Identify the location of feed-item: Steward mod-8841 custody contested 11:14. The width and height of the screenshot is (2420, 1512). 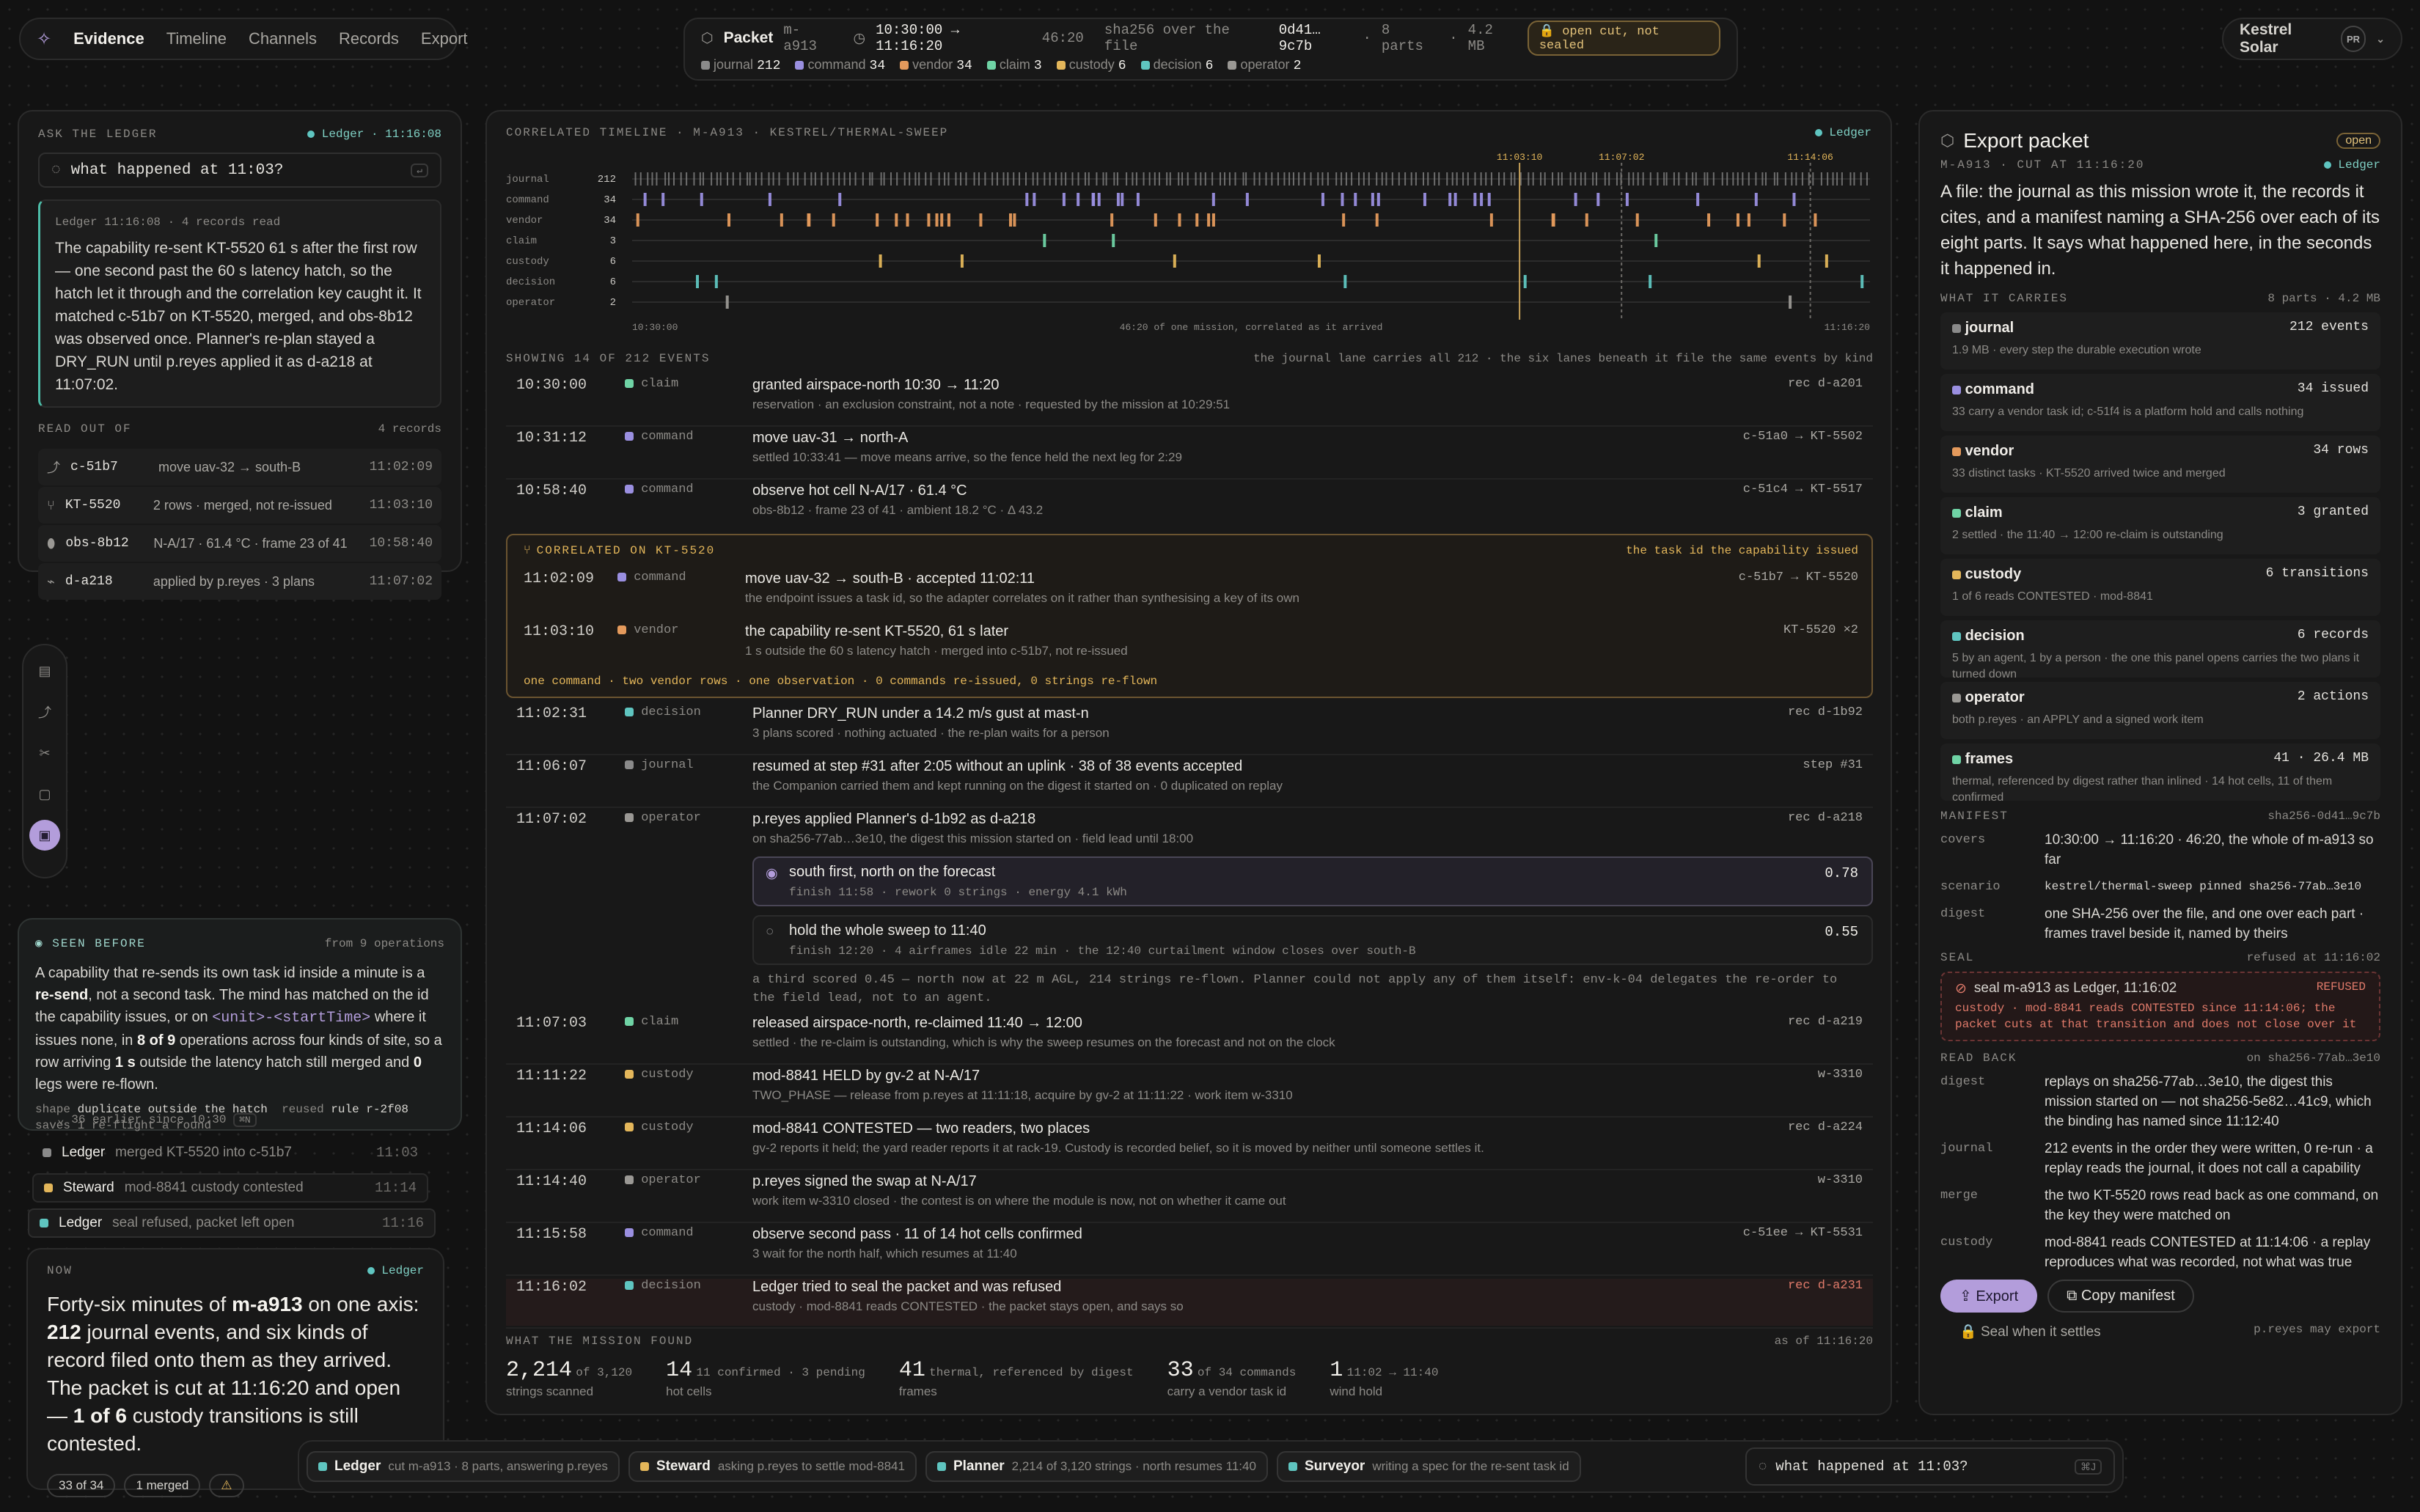
(230, 1188).